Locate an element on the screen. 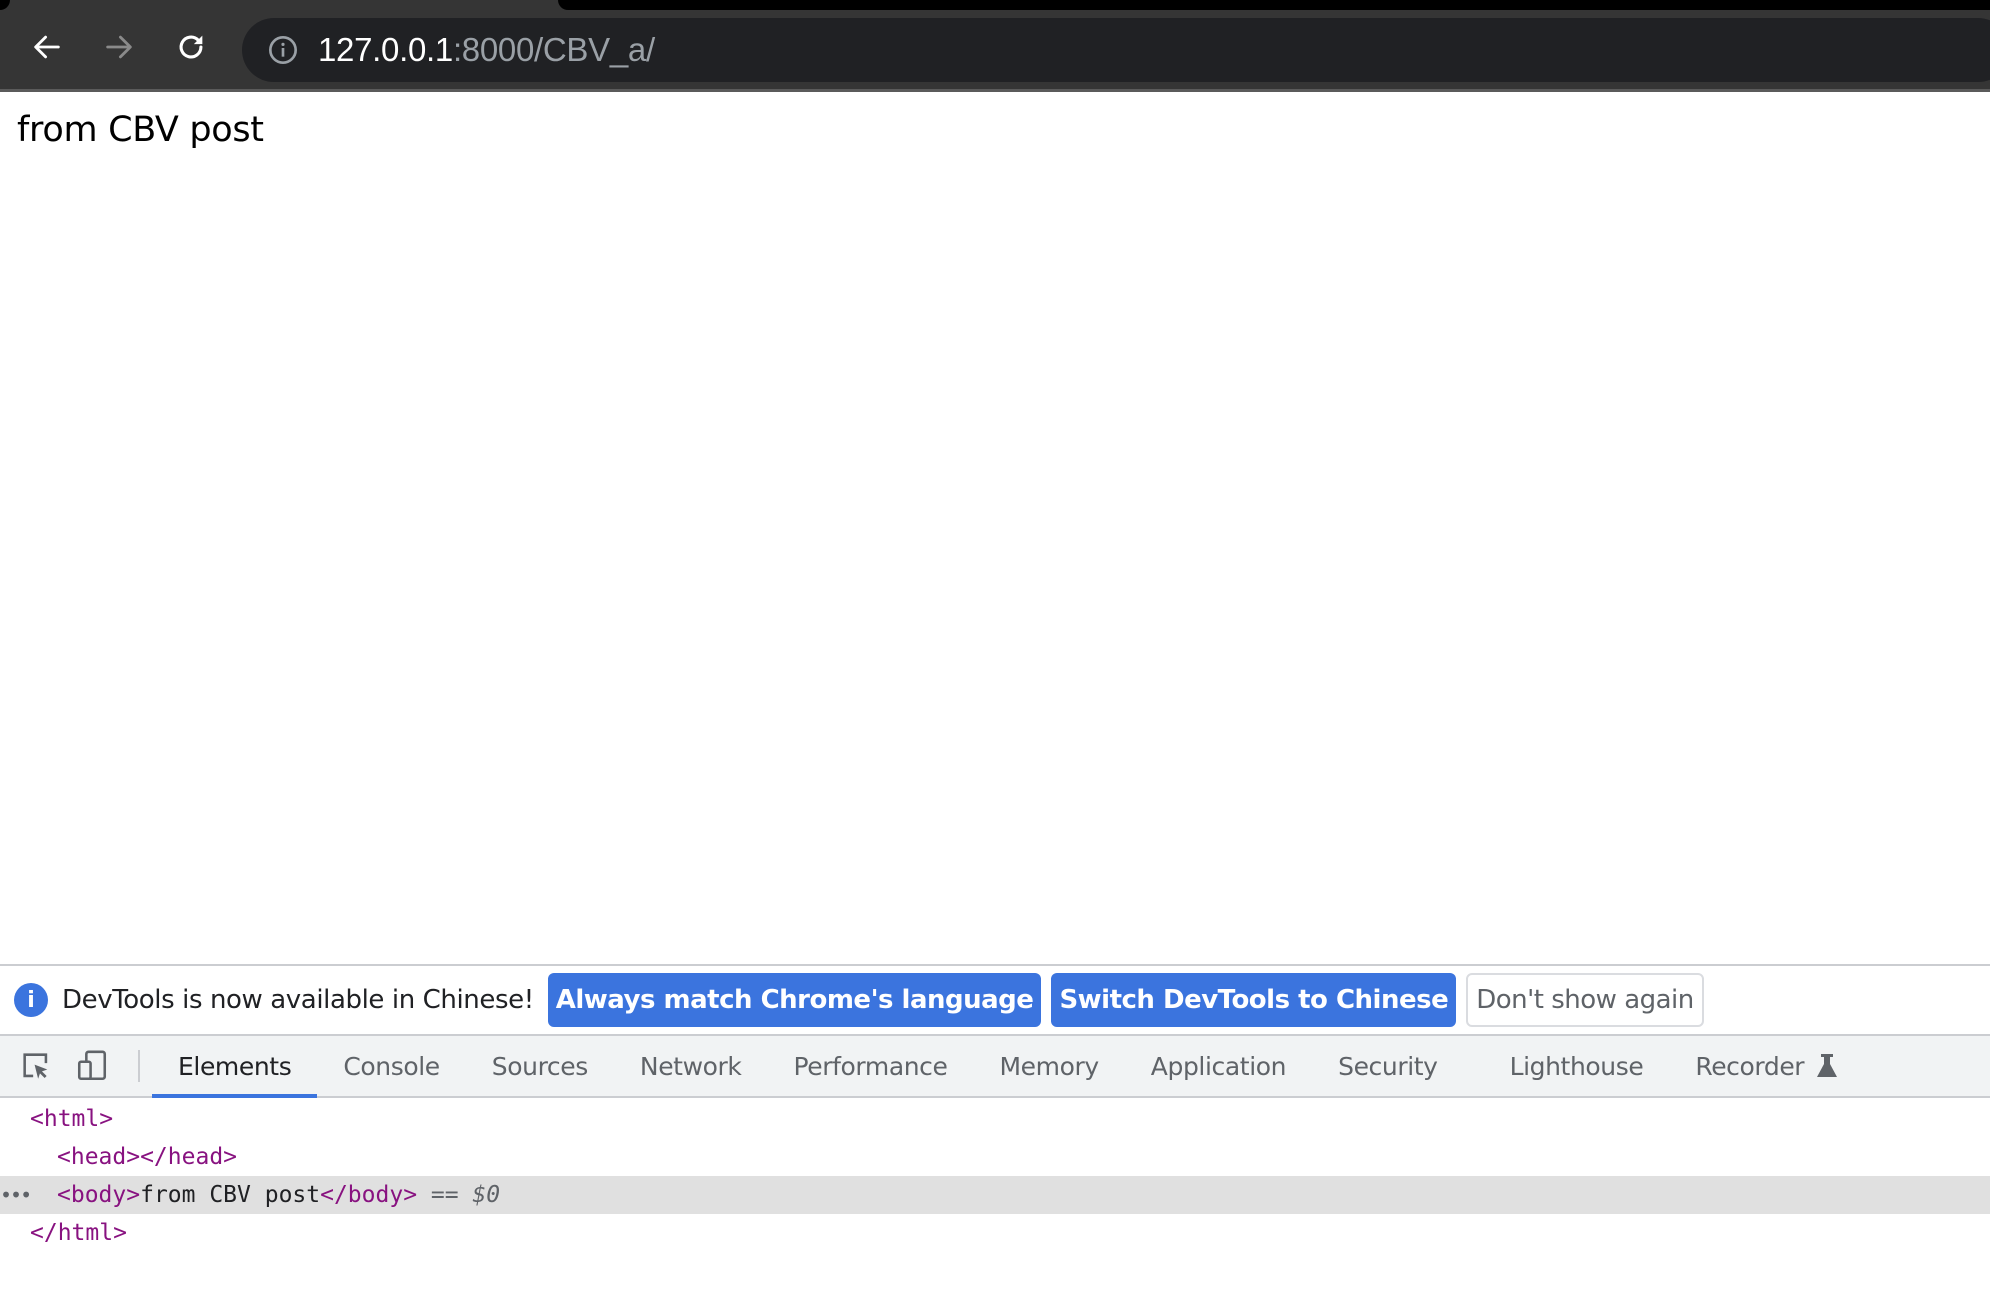  arrow-right-icon is located at coordinates (119, 47).